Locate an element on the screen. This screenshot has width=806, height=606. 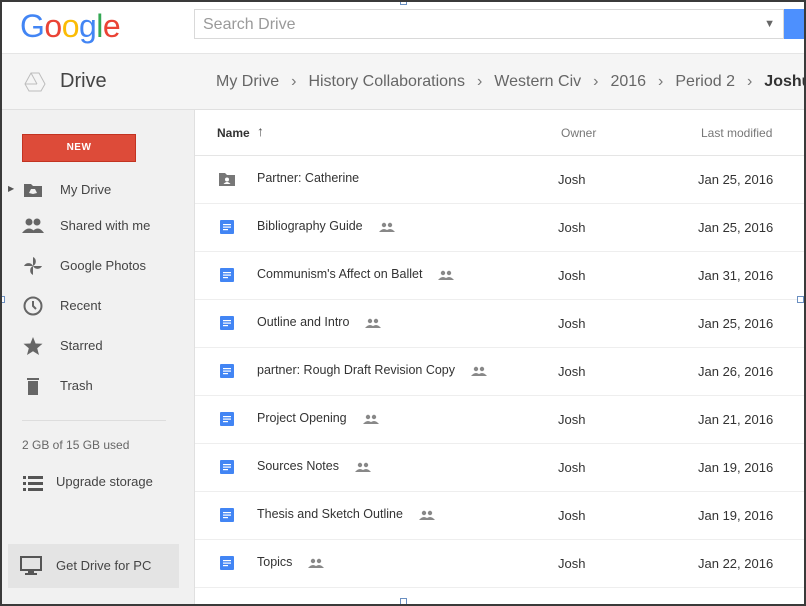
breadcrumb-item: Period 2 is located at coordinates (705, 82).